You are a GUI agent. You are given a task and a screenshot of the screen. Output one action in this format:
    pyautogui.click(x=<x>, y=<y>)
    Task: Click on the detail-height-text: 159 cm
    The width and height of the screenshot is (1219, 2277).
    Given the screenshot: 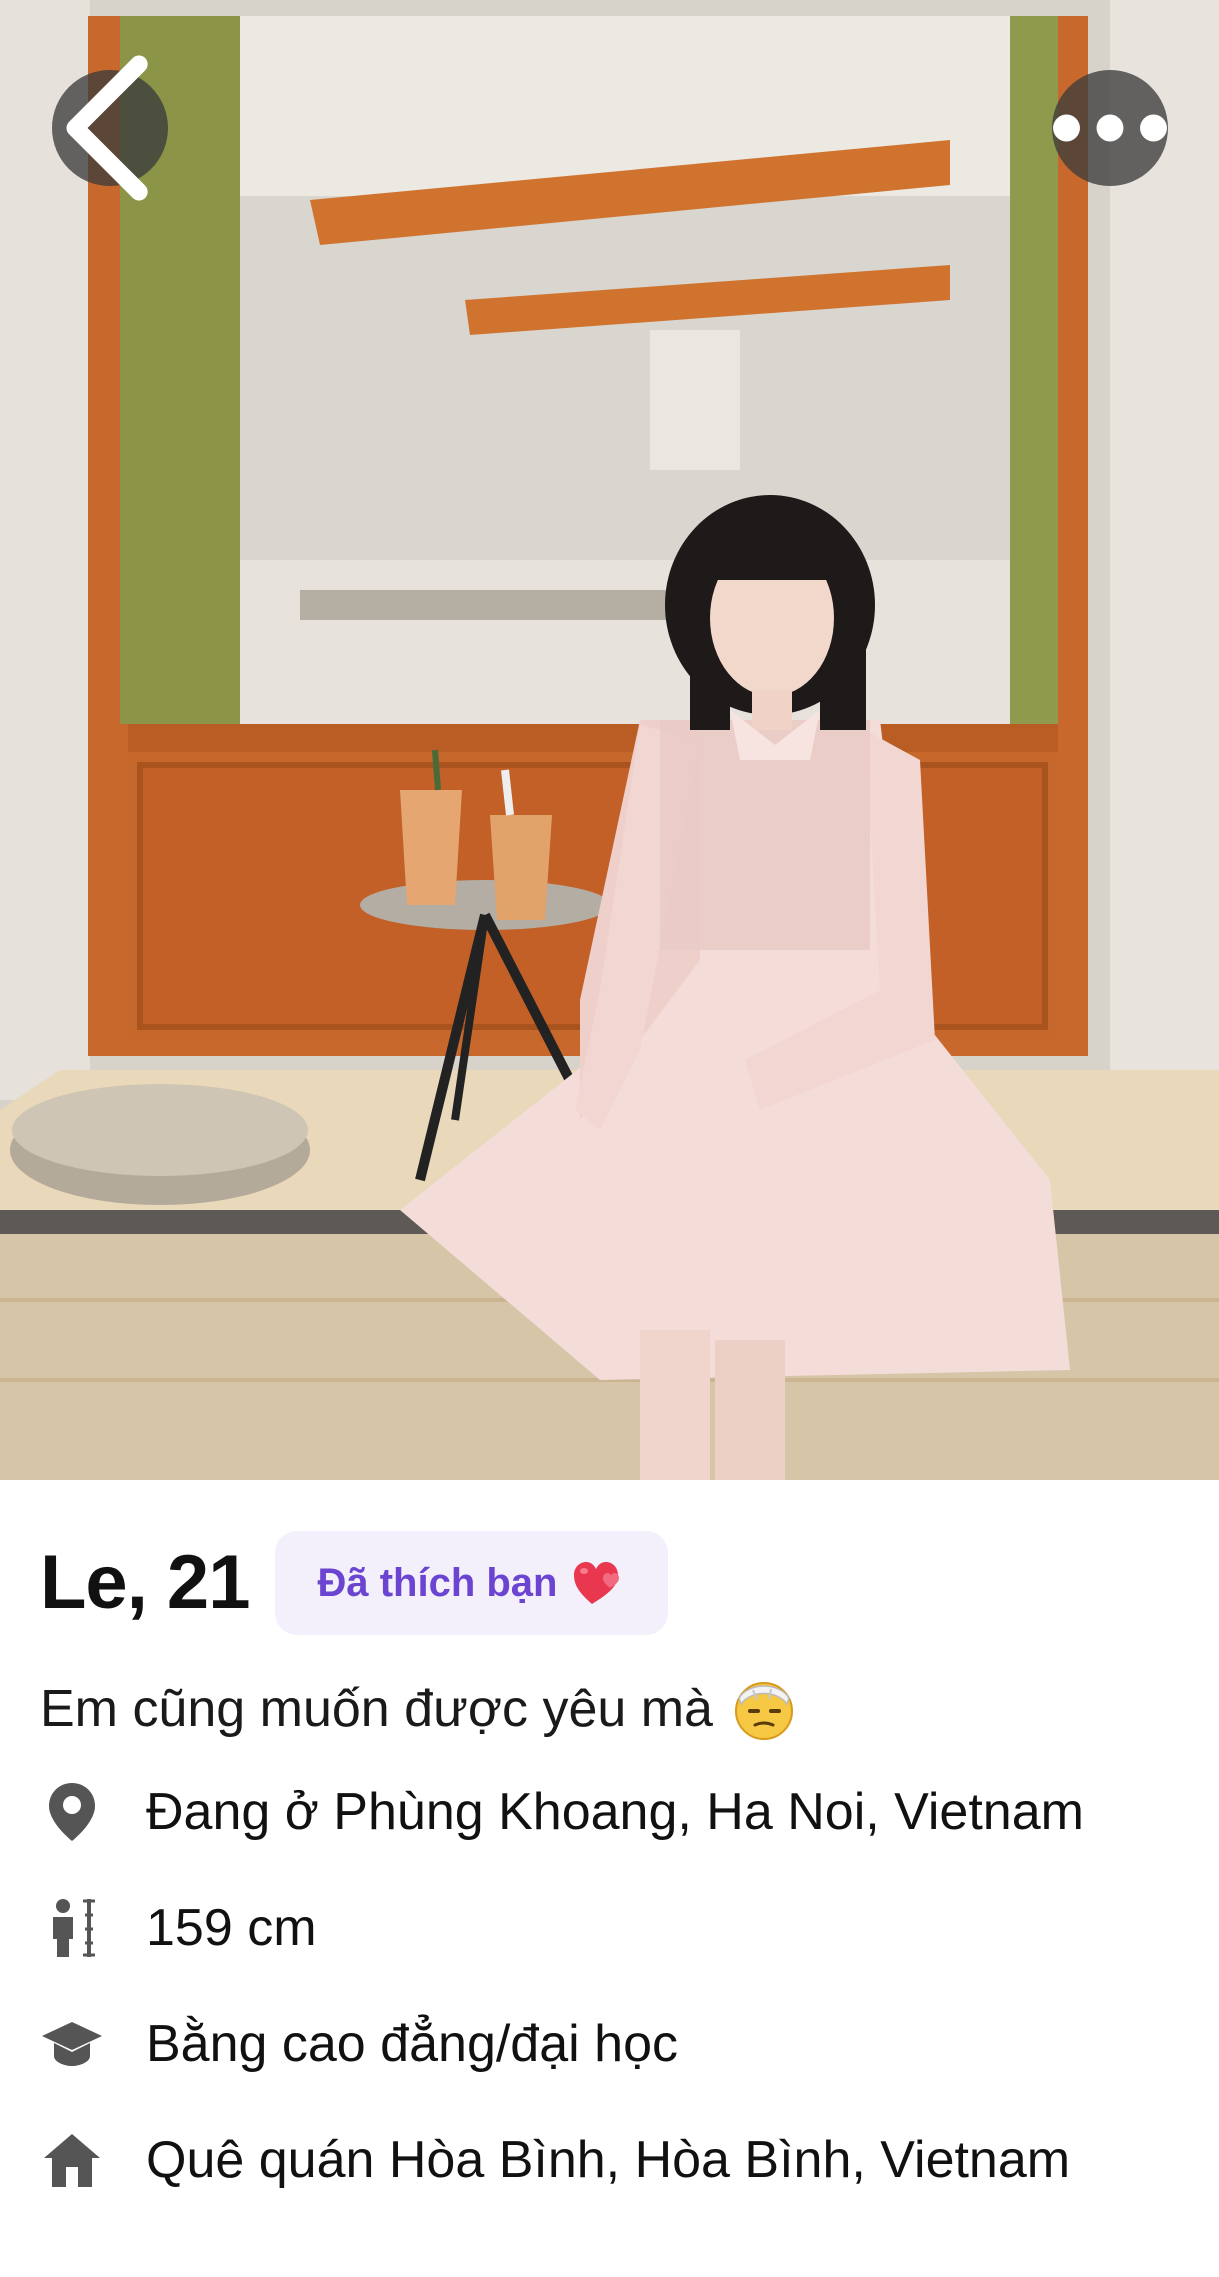 What is the action you would take?
    pyautogui.click(x=231, y=1928)
    